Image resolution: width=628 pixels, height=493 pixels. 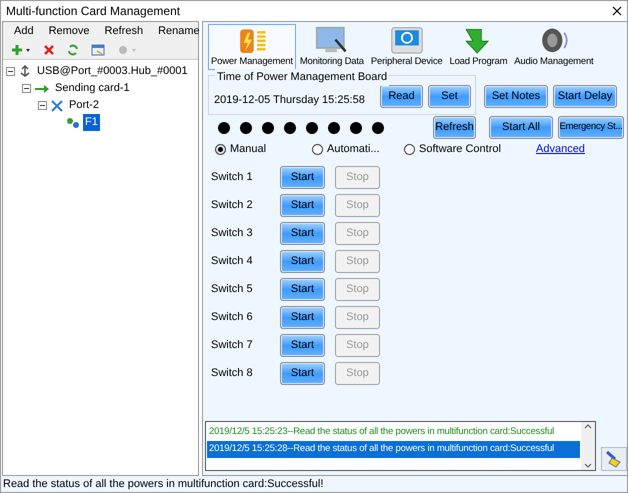 I want to click on log-text: 2019/12/5 15:25:28--Read the status of all the powers in multifunction card:Successful, so click(x=381, y=449).